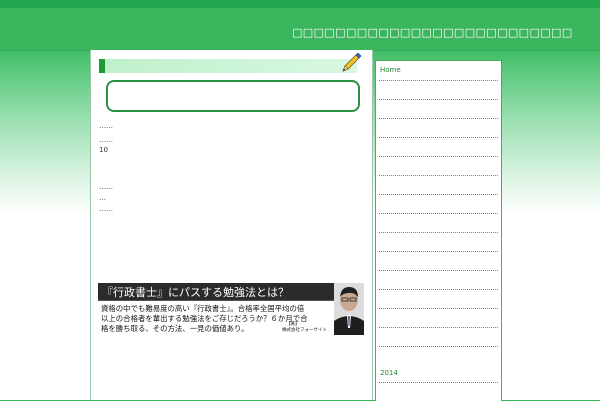 The width and height of the screenshot is (600, 401). I want to click on pencil-icon, so click(352, 62).